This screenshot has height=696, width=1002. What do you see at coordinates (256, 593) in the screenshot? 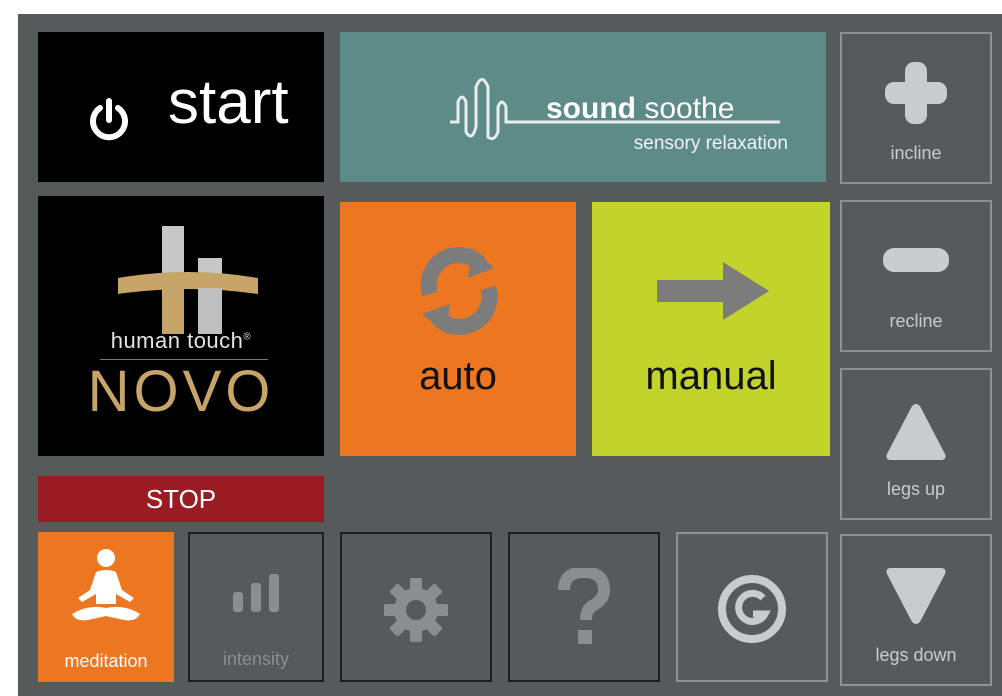
I see `intensity-bars-icon` at bounding box center [256, 593].